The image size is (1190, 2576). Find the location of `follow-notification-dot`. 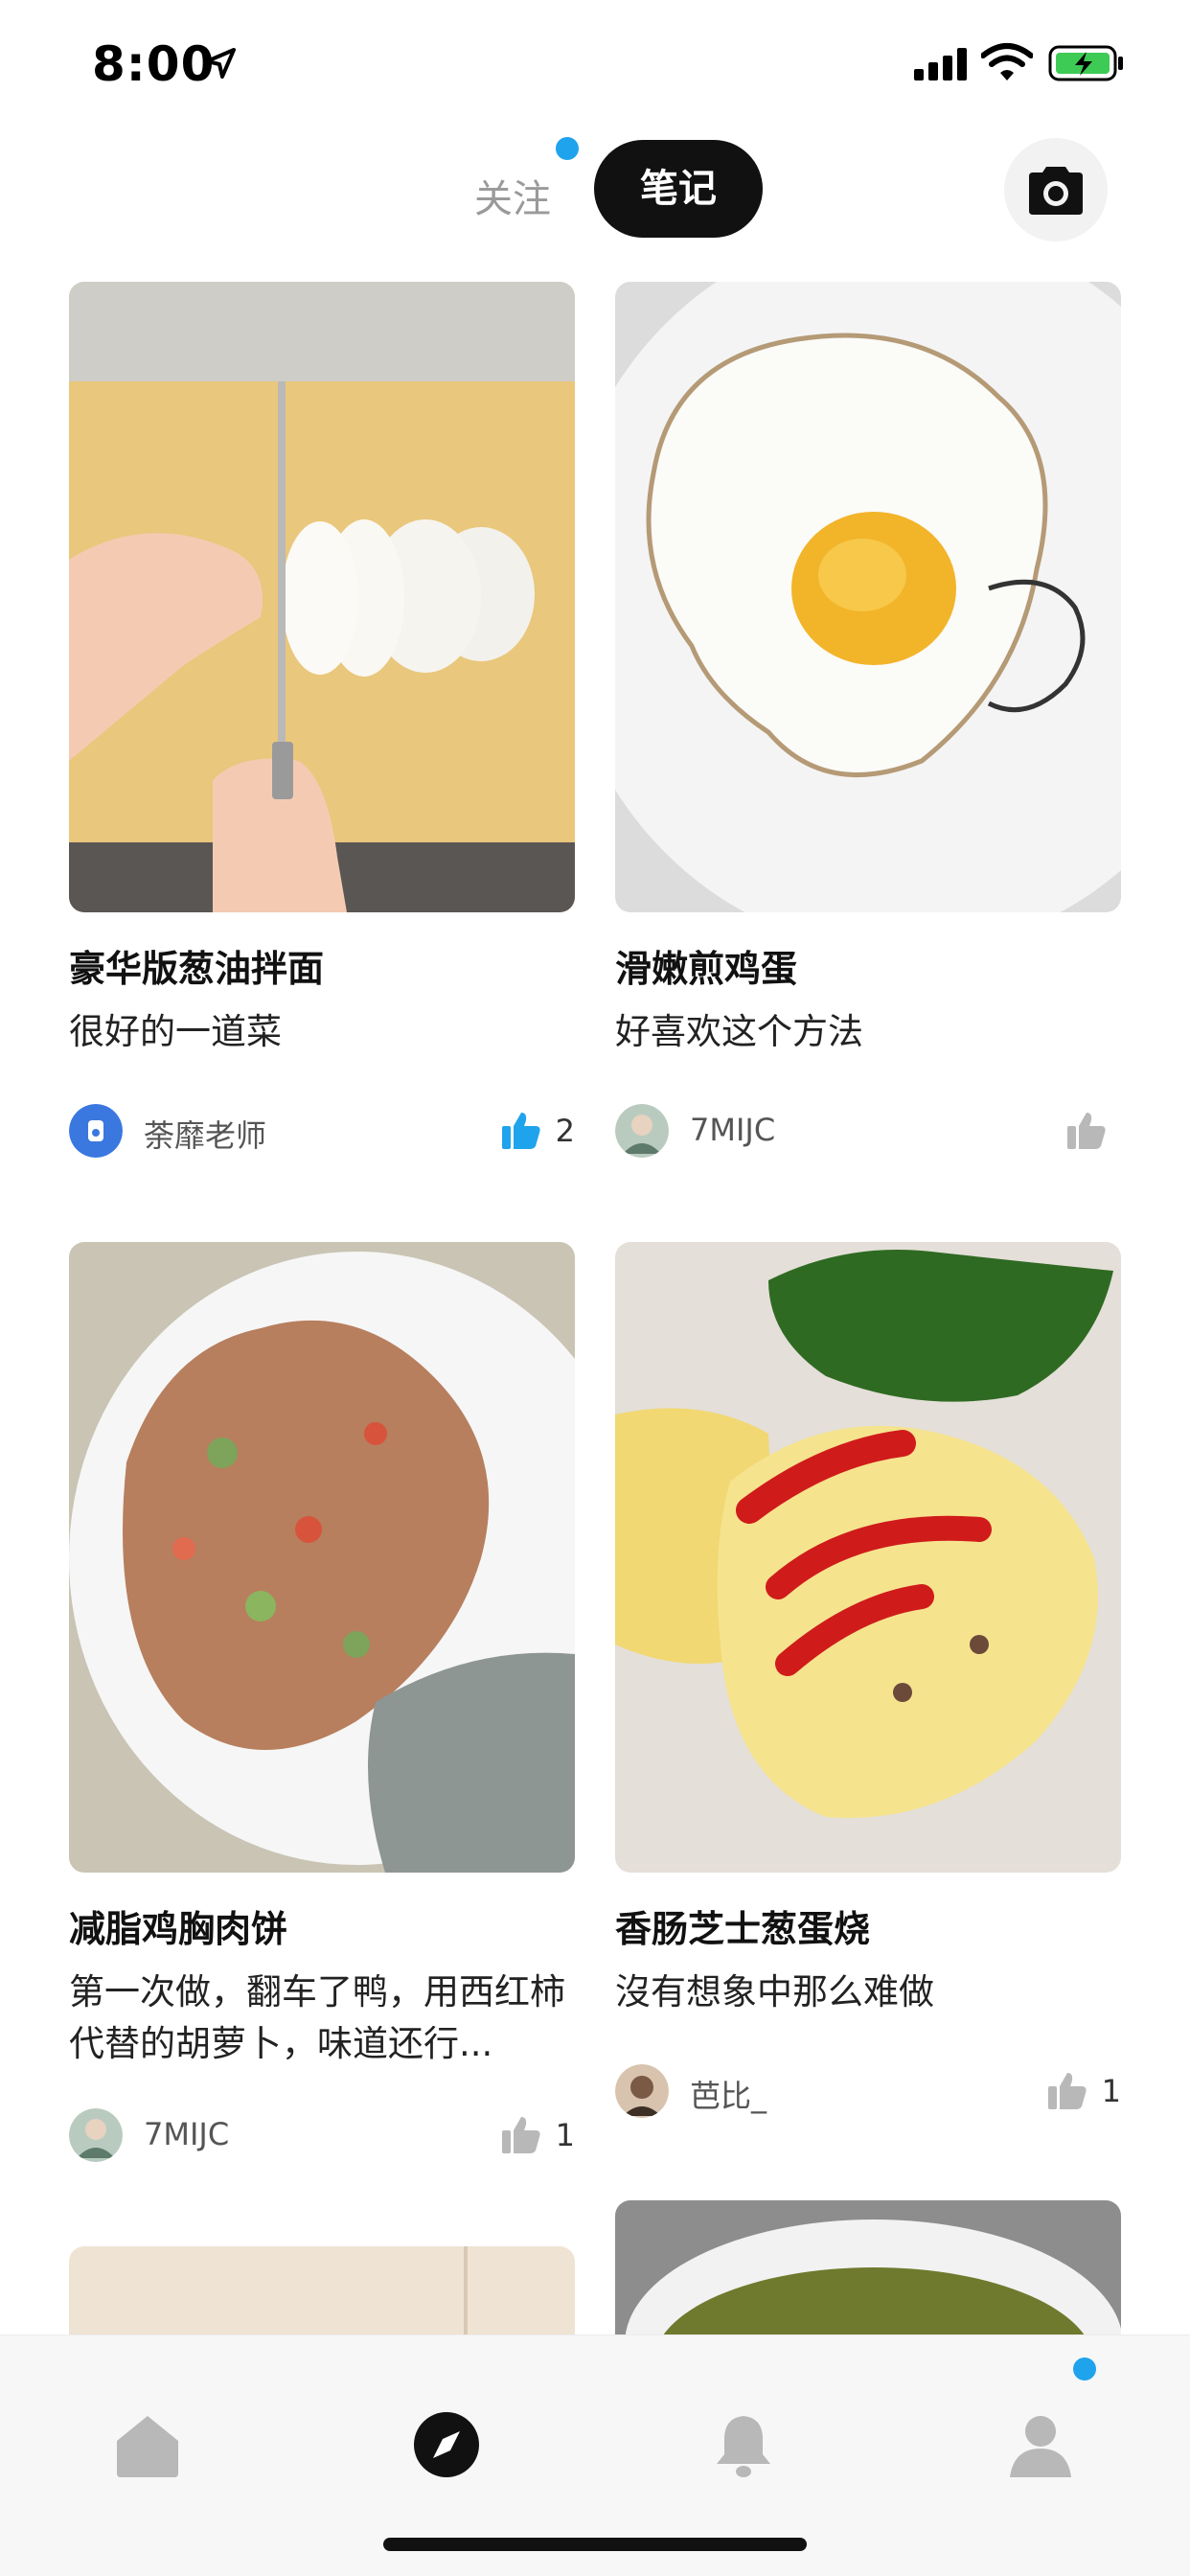

follow-notification-dot is located at coordinates (568, 148).